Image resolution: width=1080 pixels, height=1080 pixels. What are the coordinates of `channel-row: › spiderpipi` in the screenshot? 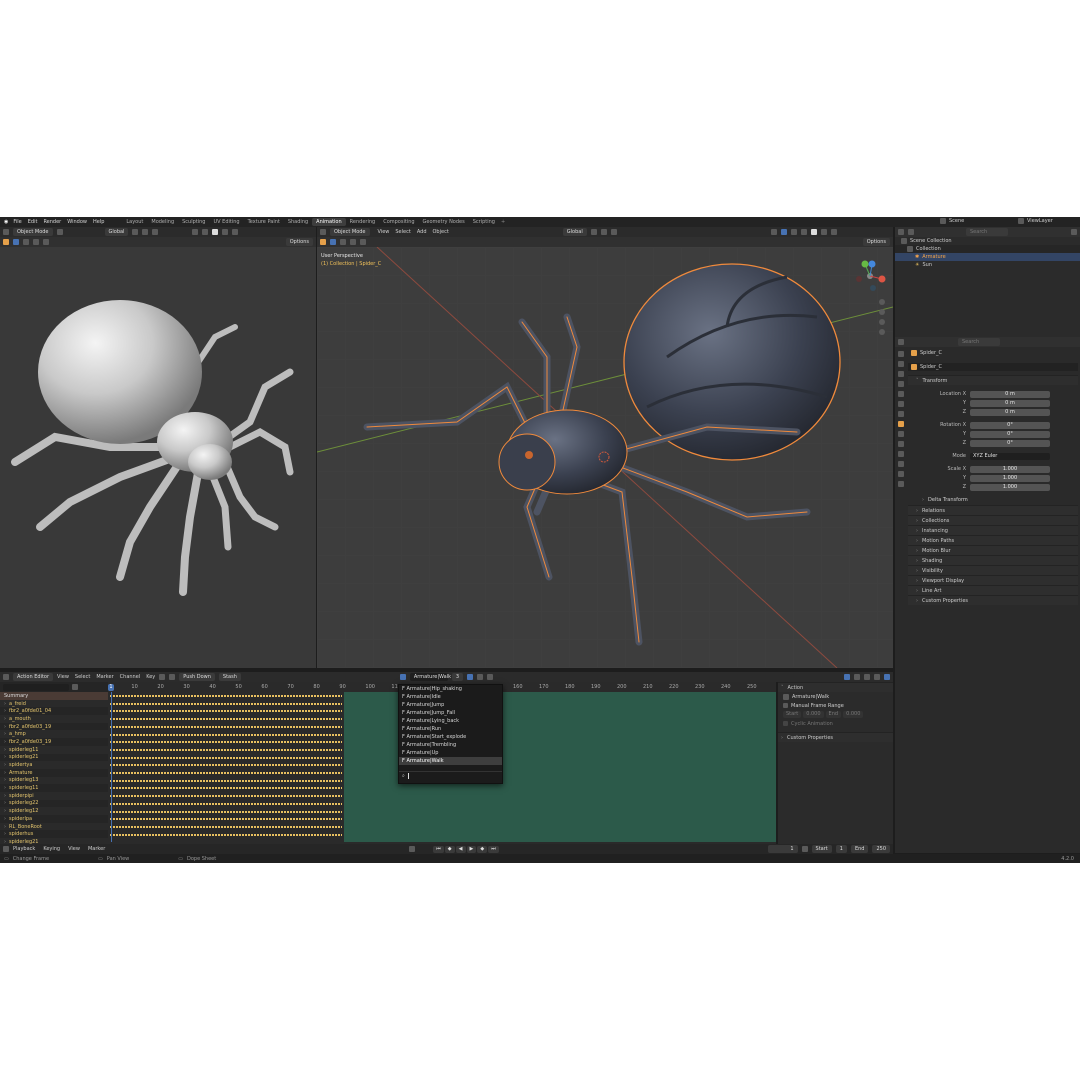 It's located at (54, 795).